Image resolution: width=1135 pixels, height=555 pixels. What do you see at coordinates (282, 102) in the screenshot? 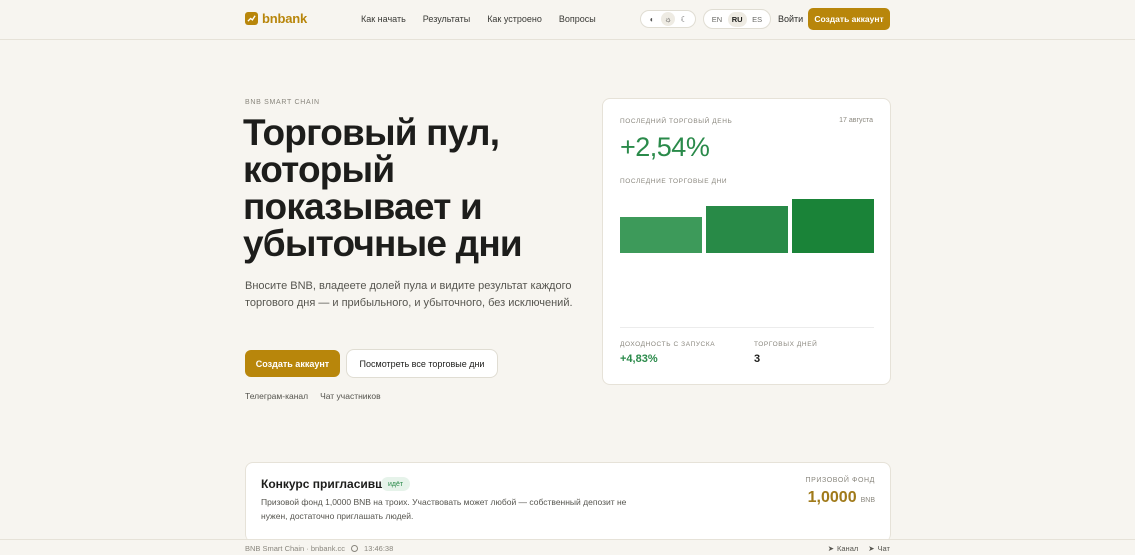
I see `hero-eyebrow: BNB SMART CHAIN` at bounding box center [282, 102].